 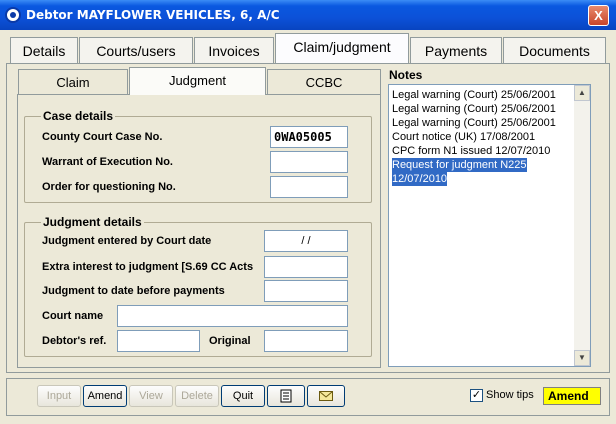 What do you see at coordinates (464, 137) in the screenshot?
I see `note-line: Court notice (UK) 17/08/2001` at bounding box center [464, 137].